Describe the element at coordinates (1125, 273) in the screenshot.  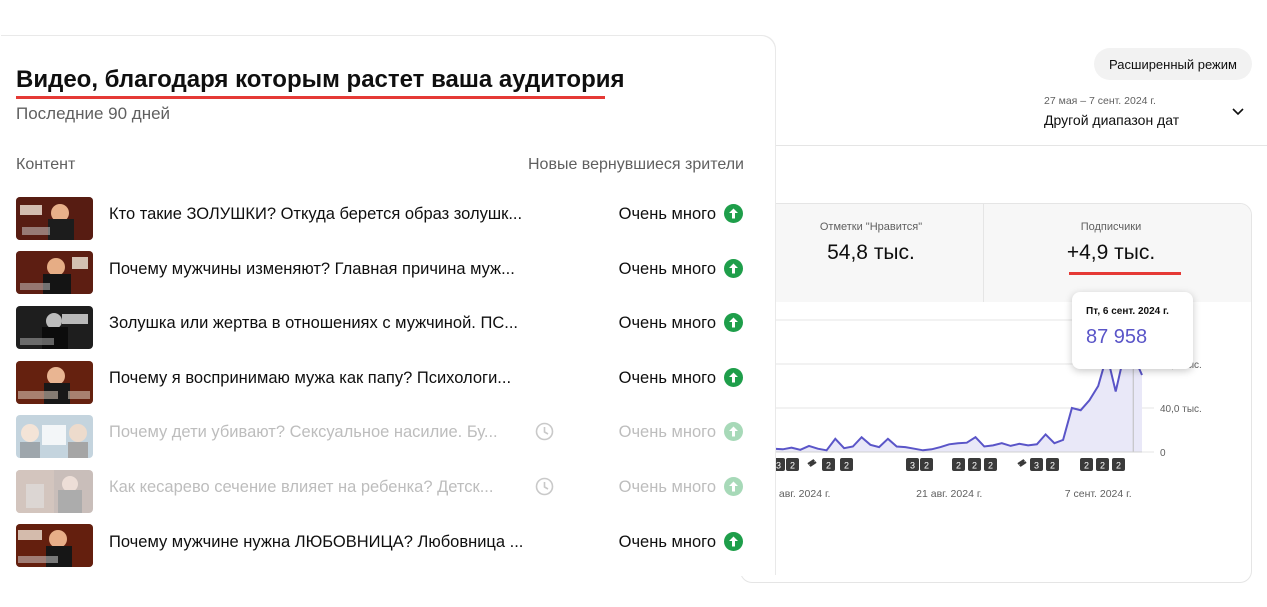
I see `subscribers-highlight-underline` at that location.